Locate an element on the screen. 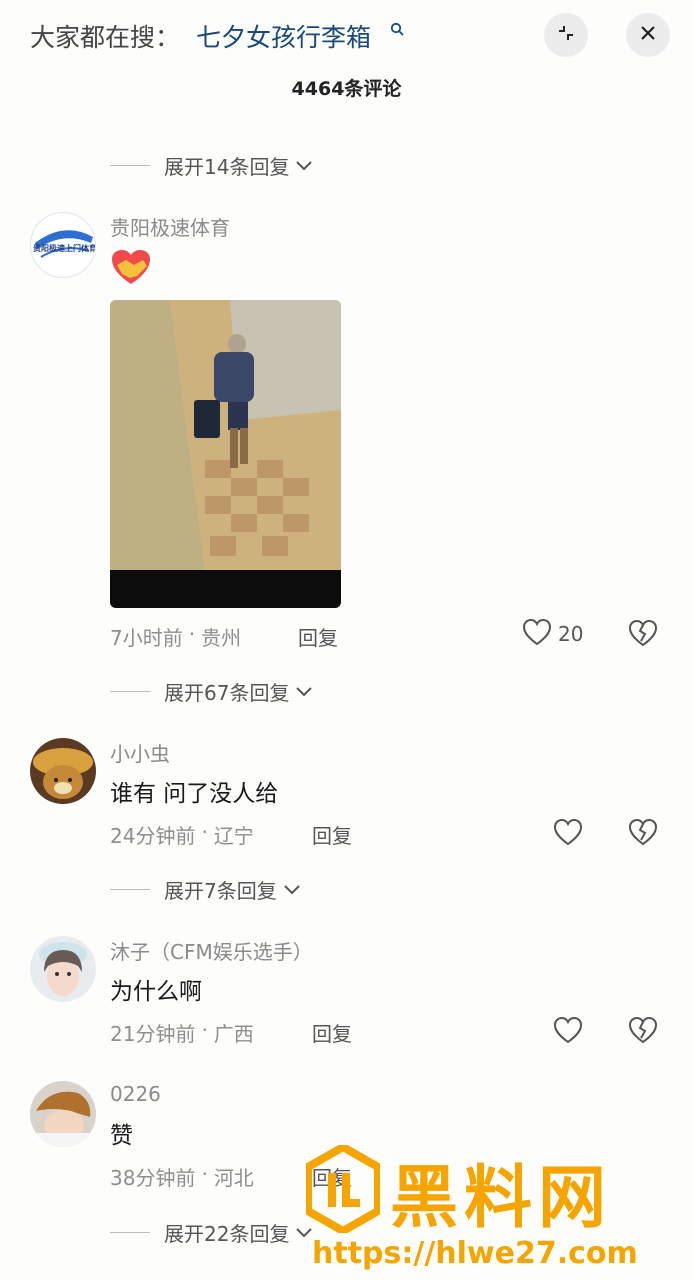  collapse-button is located at coordinates (566, 35).